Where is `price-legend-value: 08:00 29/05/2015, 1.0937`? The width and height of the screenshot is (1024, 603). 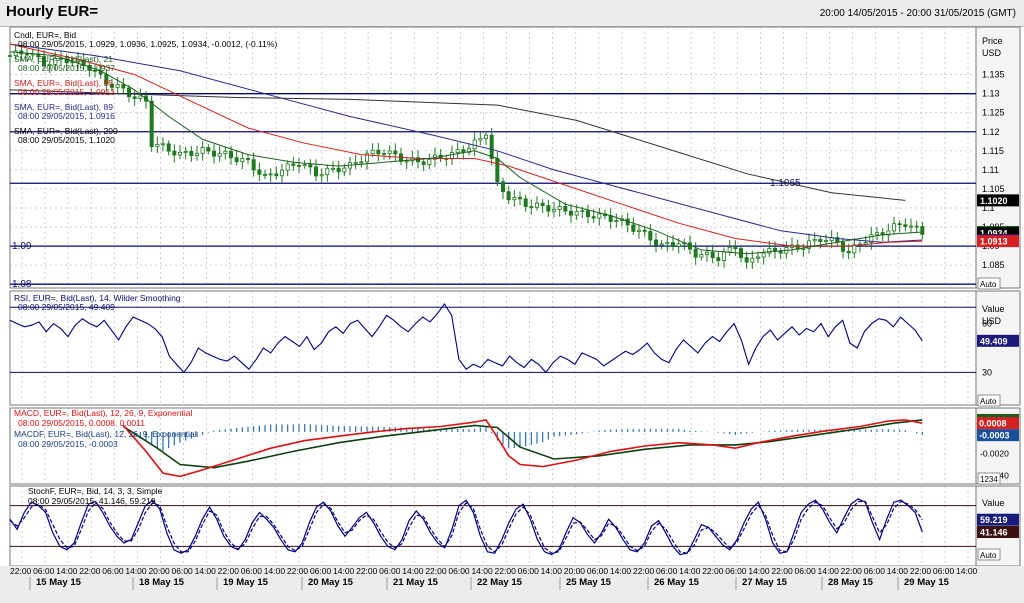 price-legend-value: 08:00 29/05/2015, 1.0937 is located at coordinates (66, 68).